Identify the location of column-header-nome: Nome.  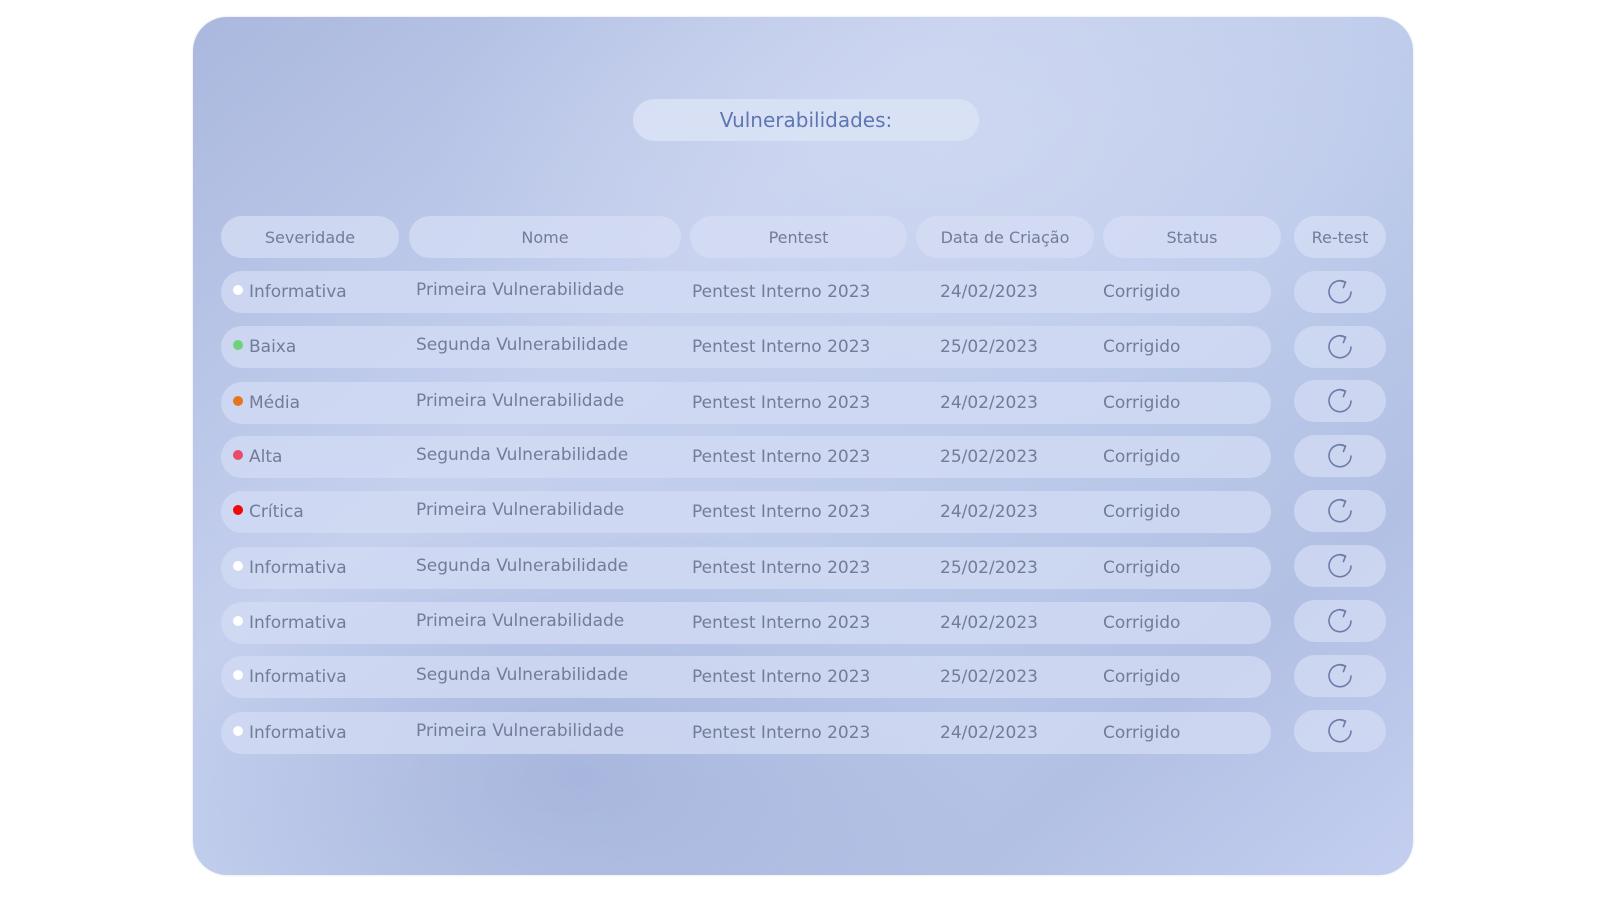
(545, 237).